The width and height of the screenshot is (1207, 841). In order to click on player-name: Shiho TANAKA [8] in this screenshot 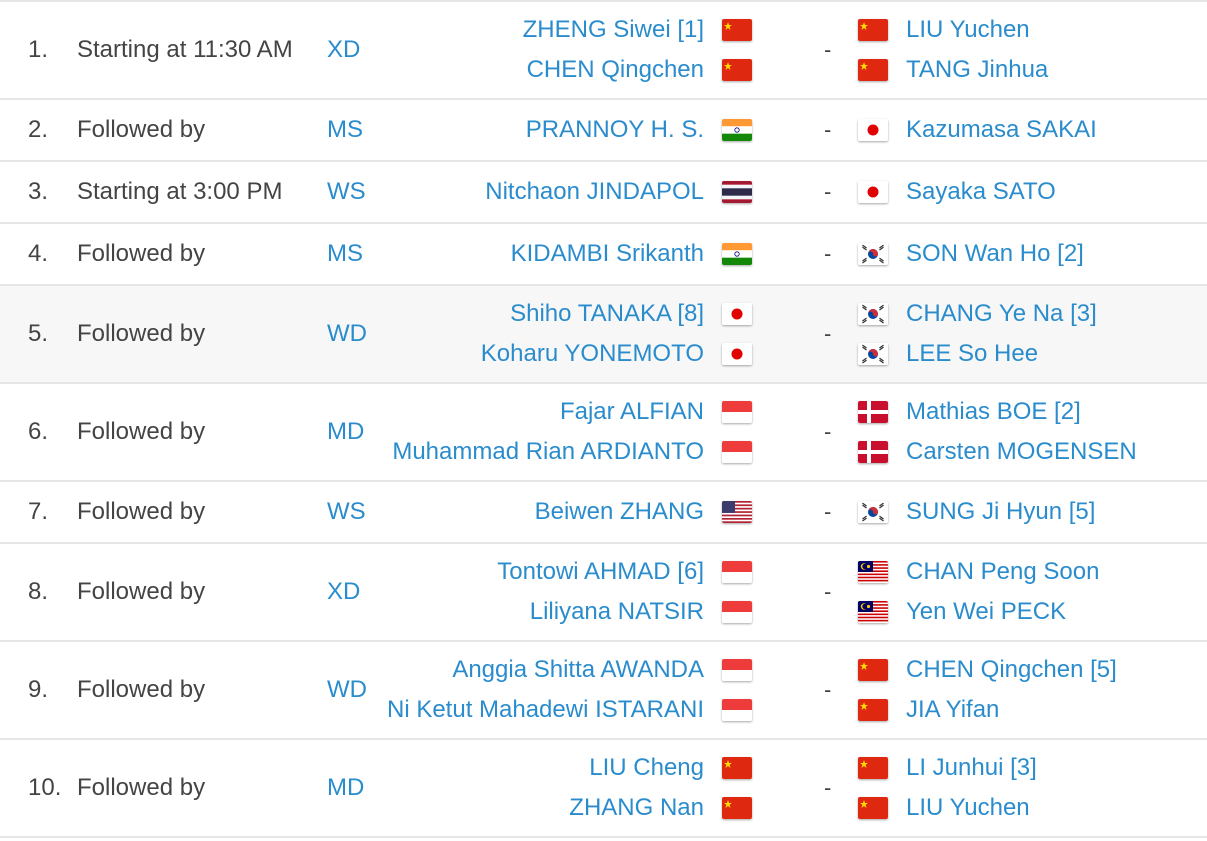, I will do `click(607, 314)`.